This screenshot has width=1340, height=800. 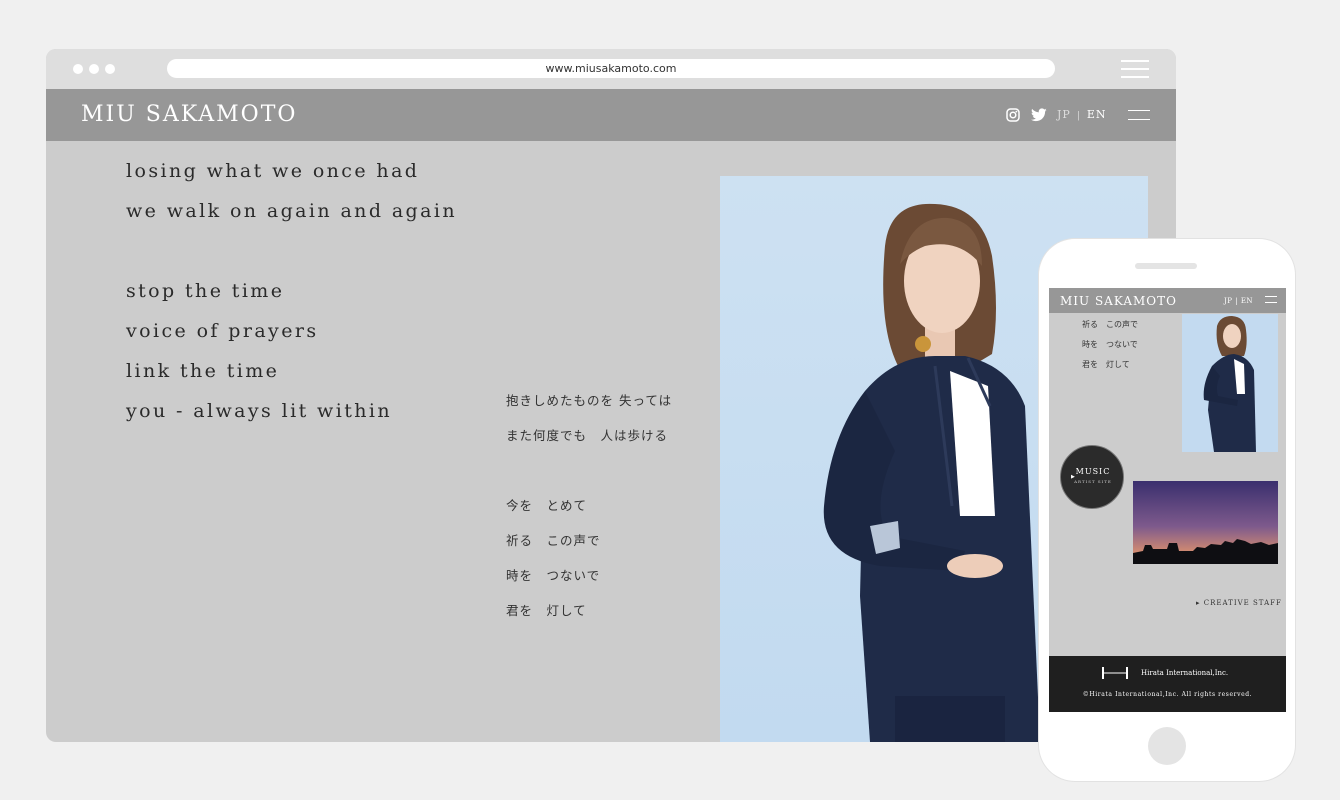 I want to click on site-header: MIU SAKAMOTO JP | EN, so click(x=611, y=115).